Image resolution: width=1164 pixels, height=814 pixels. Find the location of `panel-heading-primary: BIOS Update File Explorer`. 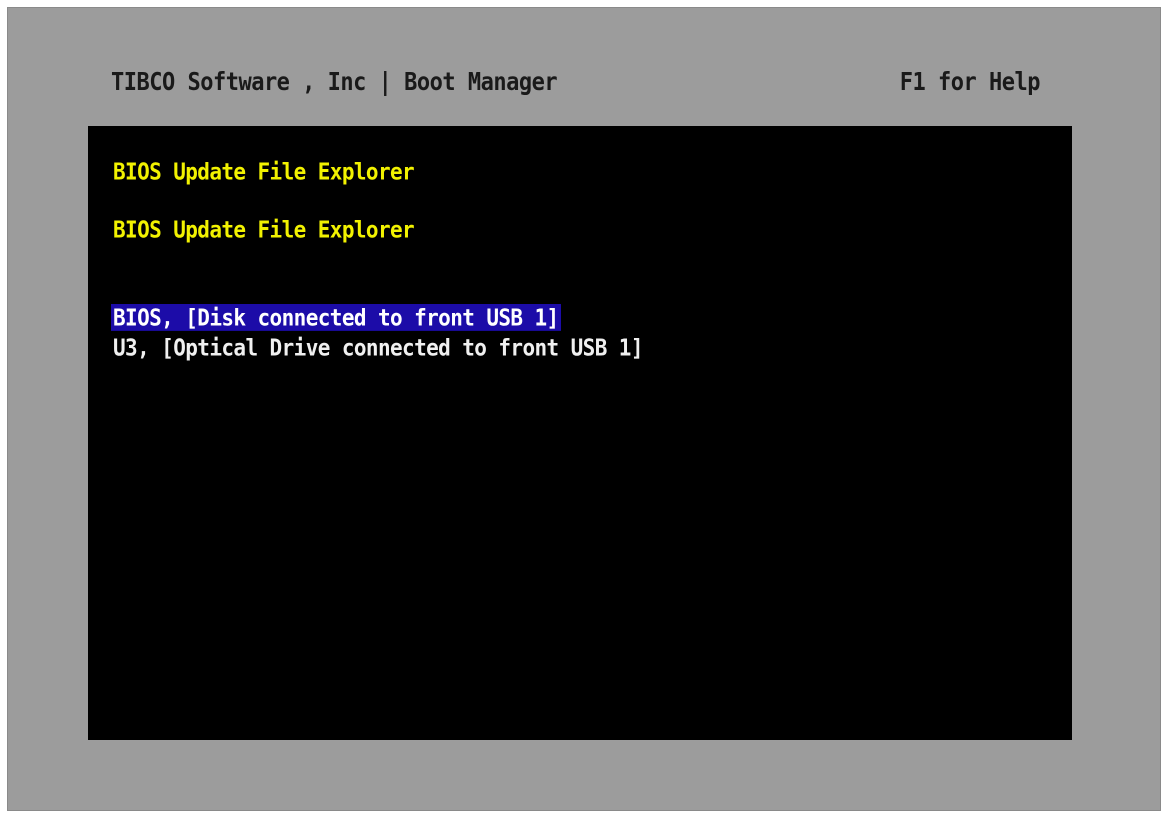

panel-heading-primary: BIOS Update File Explorer is located at coordinates (264, 171).